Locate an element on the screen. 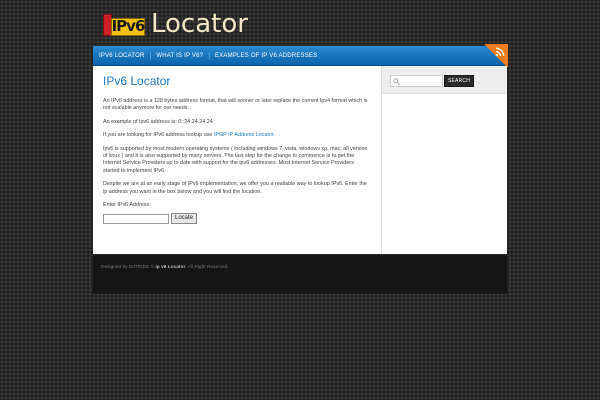  locate-button: Locate is located at coordinates (184, 219).